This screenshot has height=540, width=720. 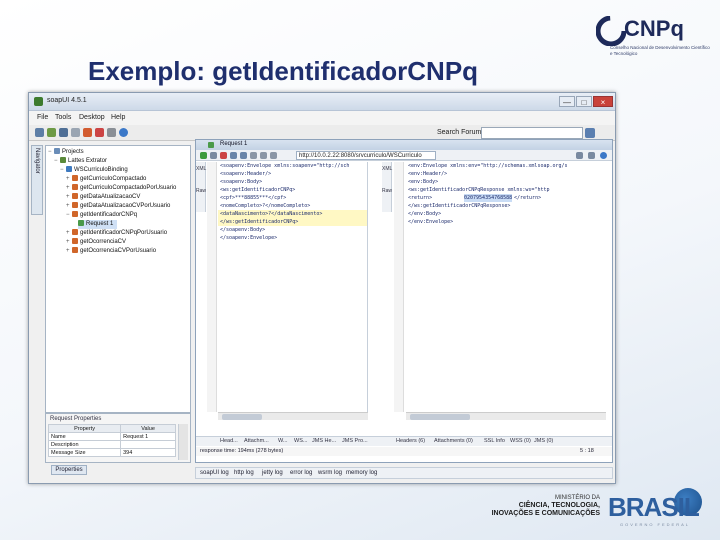 What do you see at coordinates (654, 507) in the screenshot?
I see `brasil-logo-text: BRASIL` at bounding box center [654, 507].